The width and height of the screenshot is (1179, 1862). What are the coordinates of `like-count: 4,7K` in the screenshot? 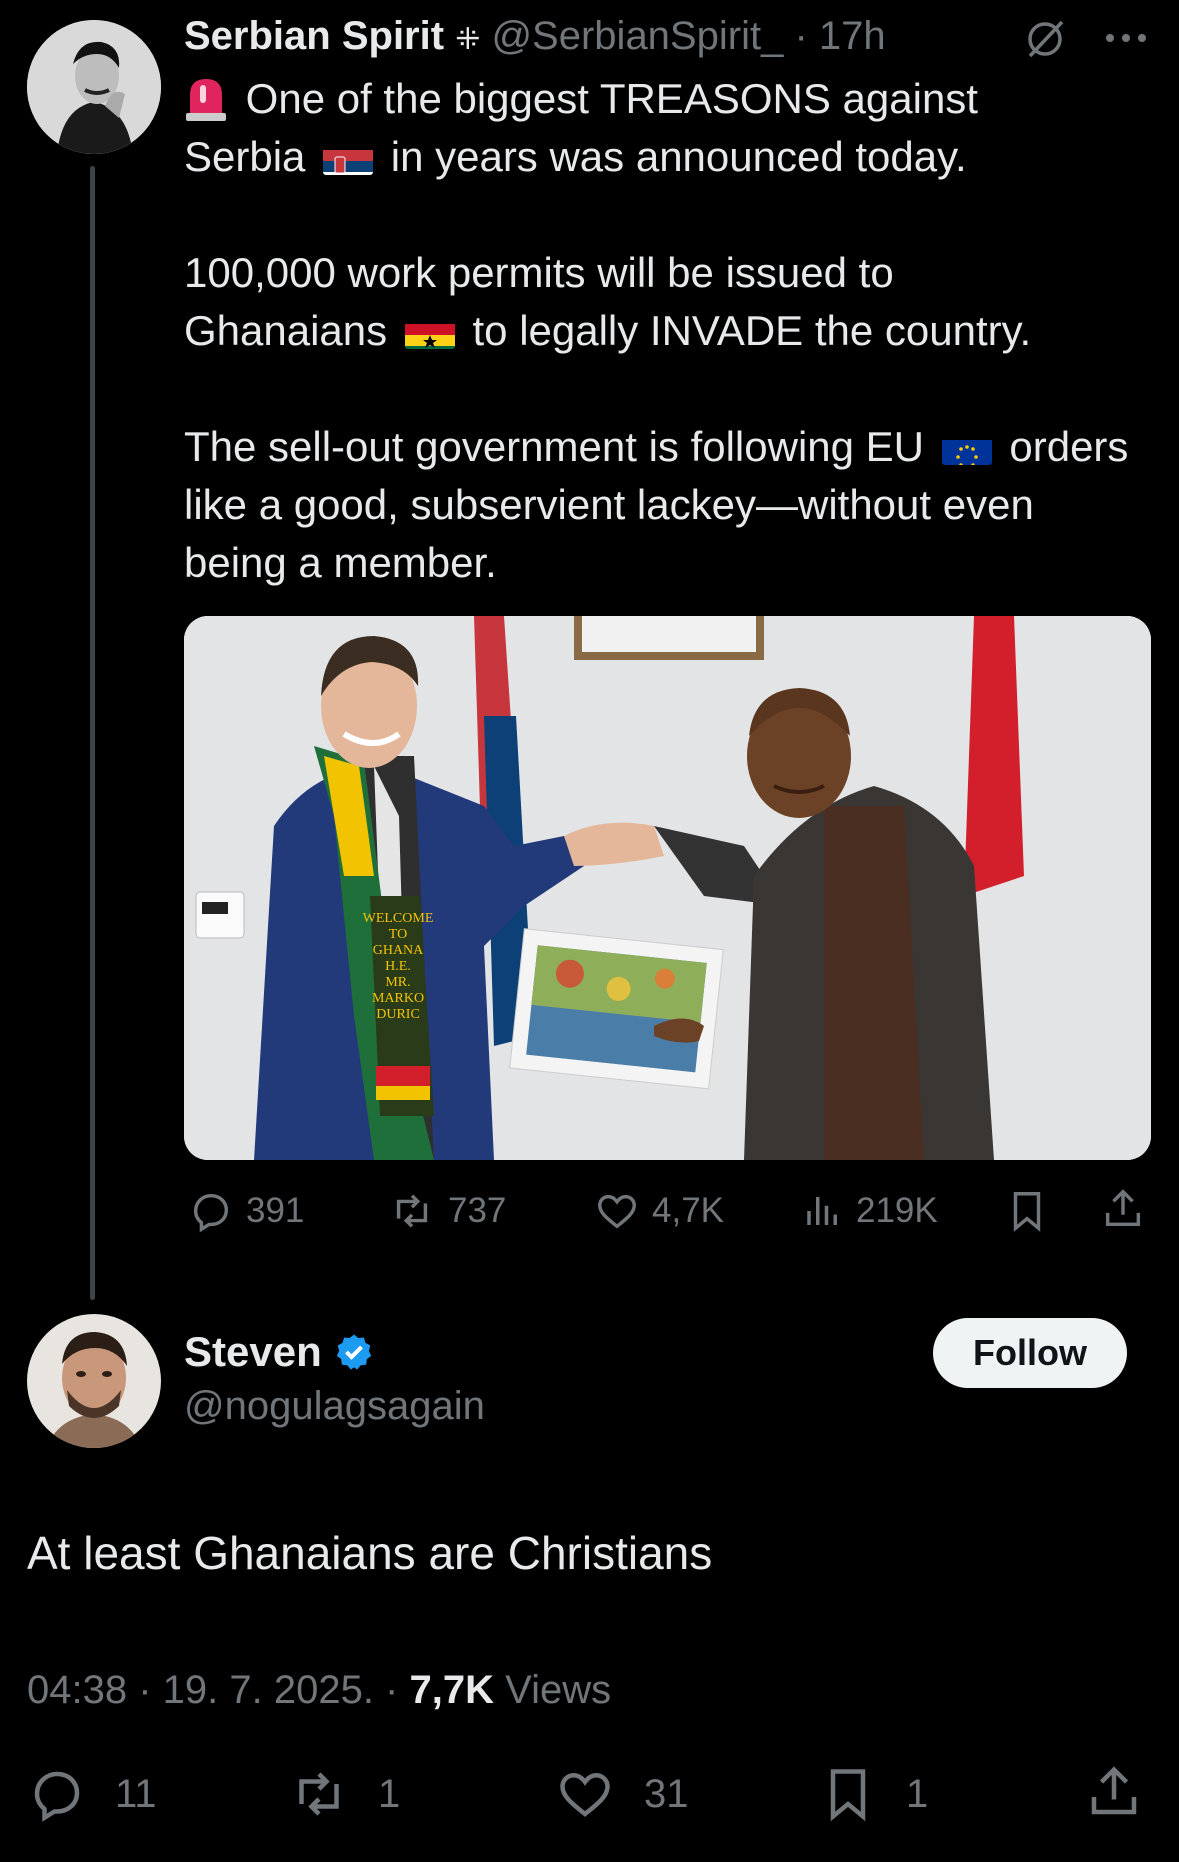 It's located at (688, 1210).